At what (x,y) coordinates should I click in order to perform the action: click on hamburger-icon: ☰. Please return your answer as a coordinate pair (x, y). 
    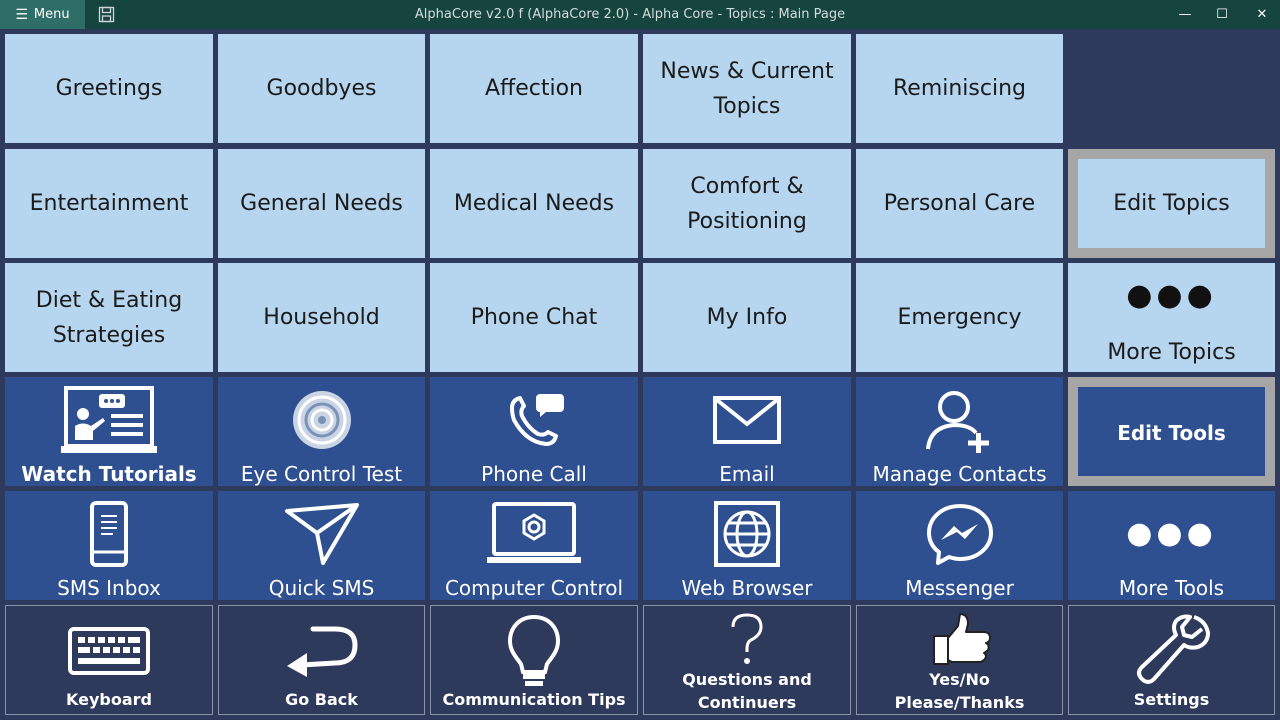
    Looking at the image, I should click on (21, 14).